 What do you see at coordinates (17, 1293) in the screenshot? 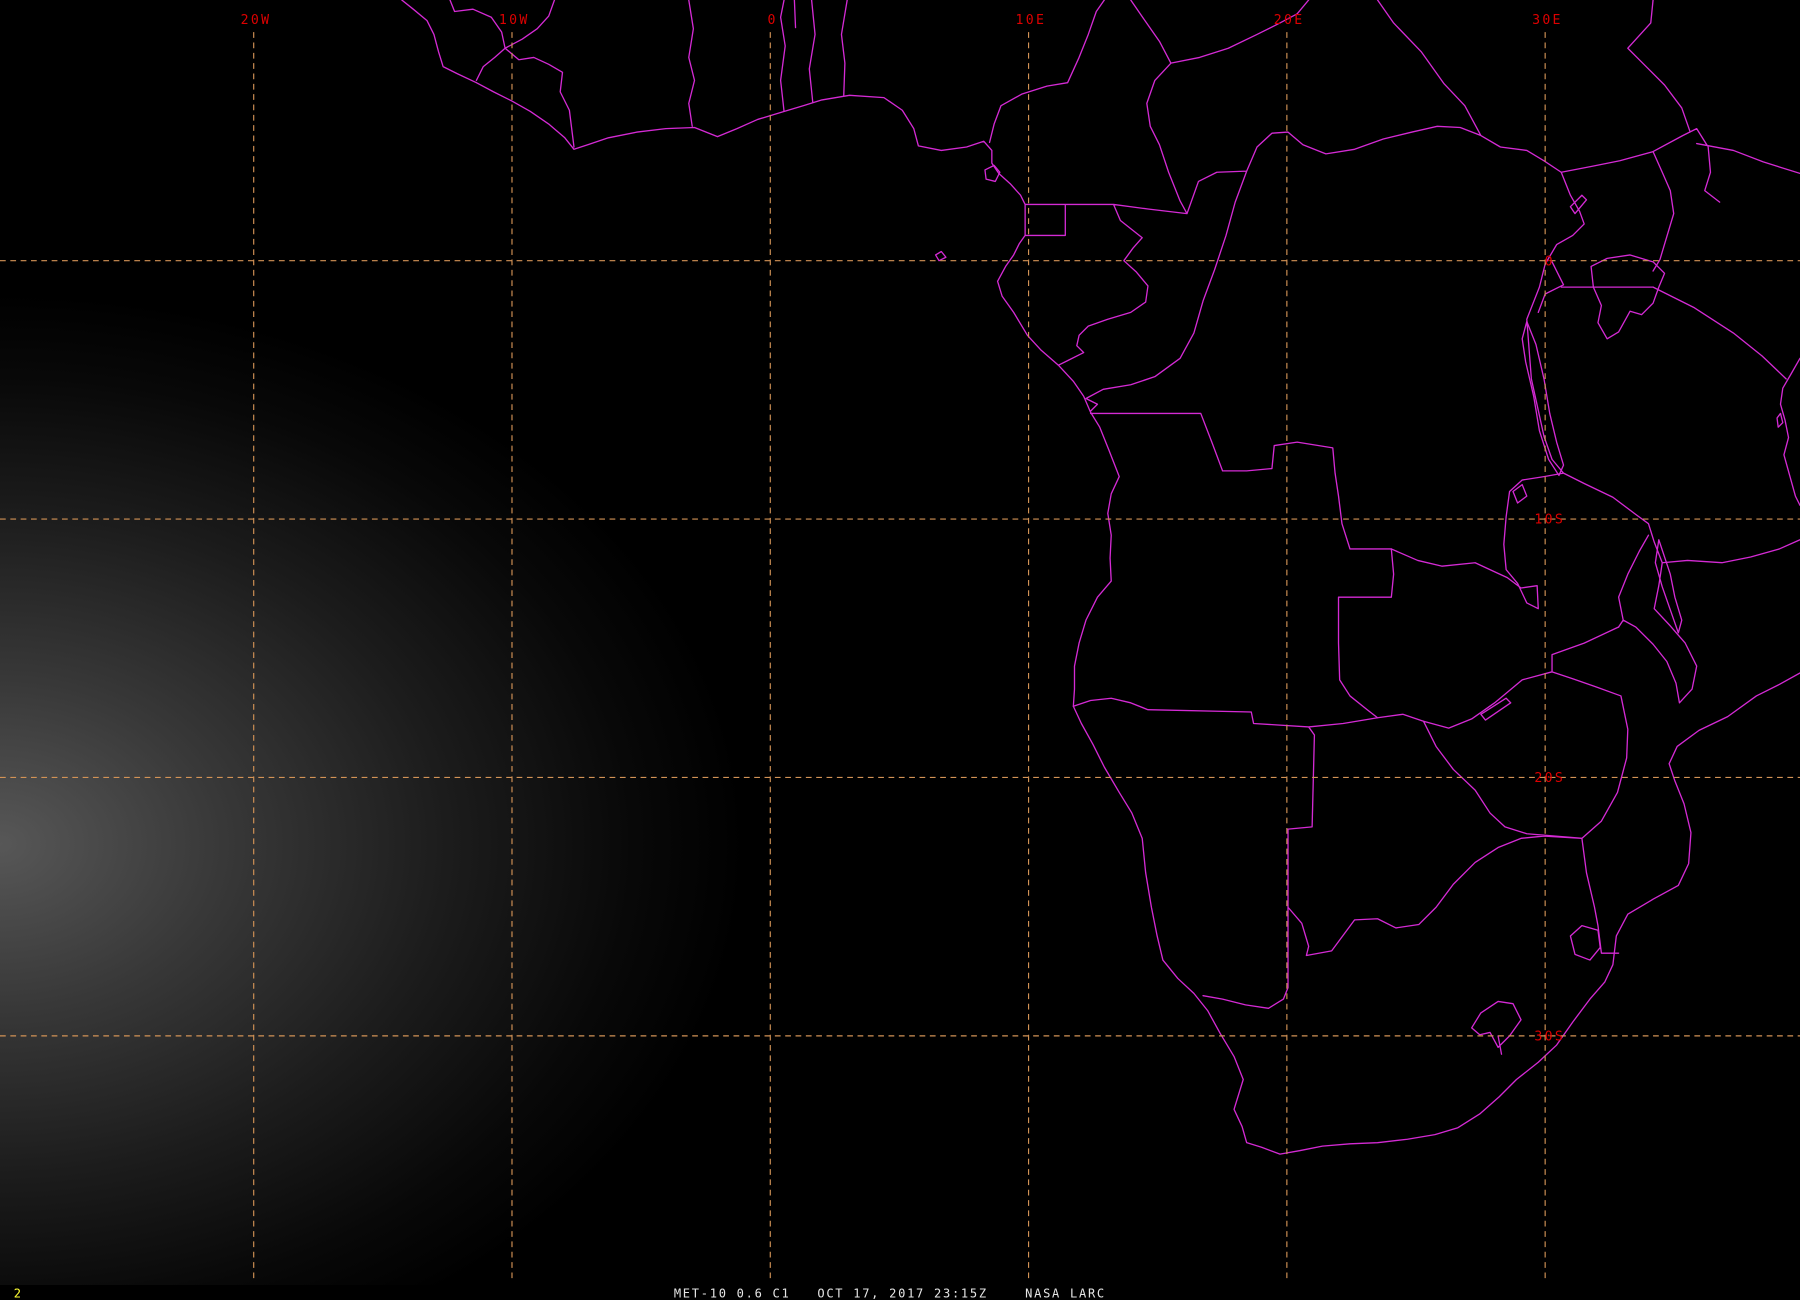
I see `frame-indicator: 2` at bounding box center [17, 1293].